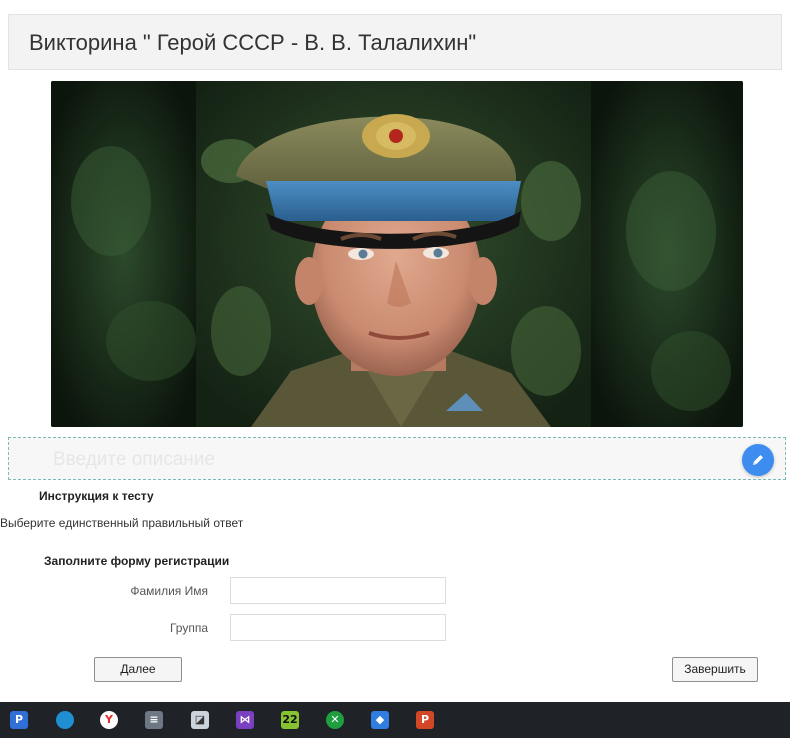 This screenshot has height=738, width=790. Describe the element at coordinates (109, 720) in the screenshot. I see `yandex-browser-icon: Y` at that location.